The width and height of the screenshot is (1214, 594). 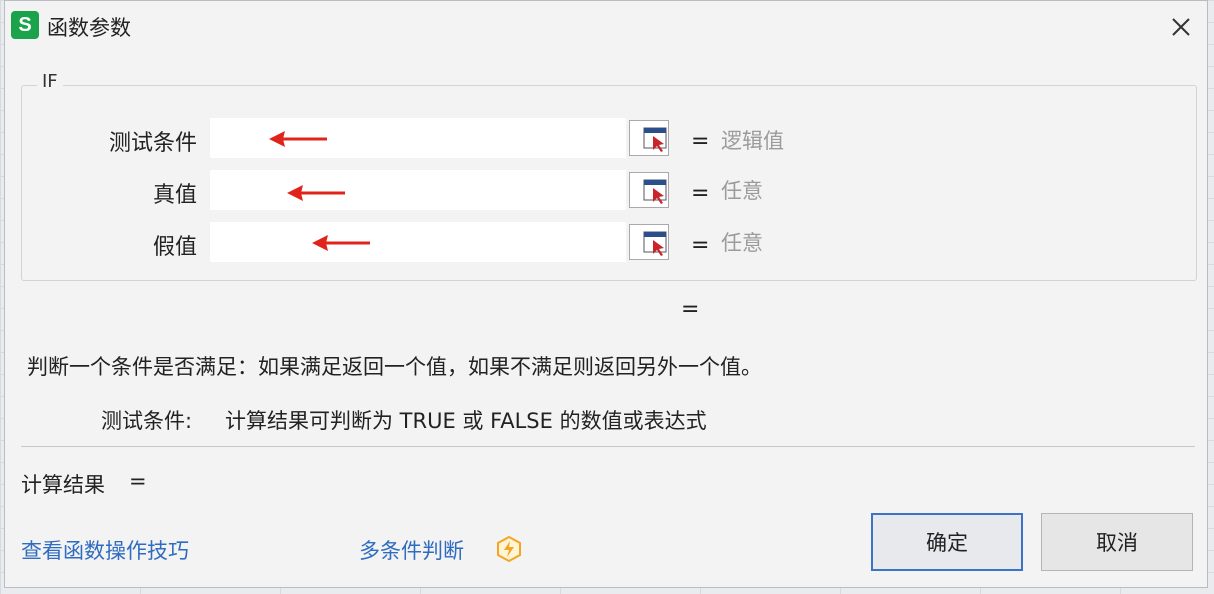 What do you see at coordinates (509, 549) in the screenshot?
I see `premium-lightning-icon` at bounding box center [509, 549].